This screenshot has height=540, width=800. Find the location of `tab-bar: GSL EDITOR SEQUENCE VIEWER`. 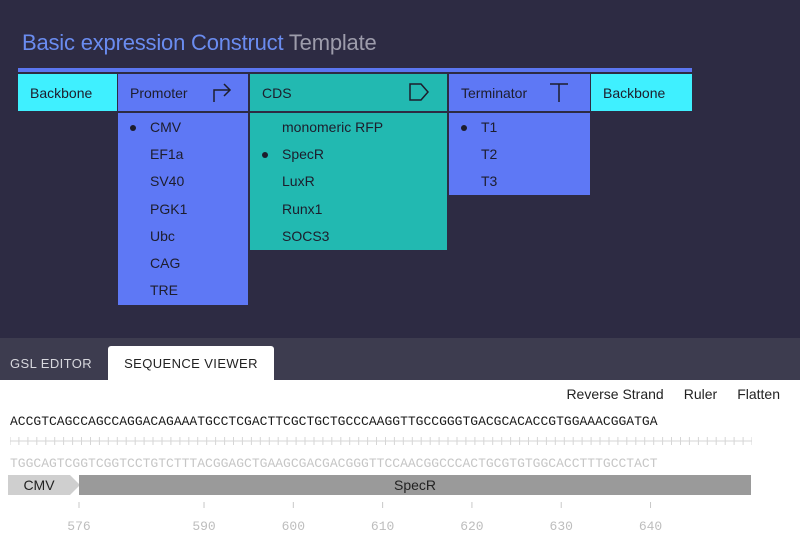

tab-bar: GSL EDITOR SEQUENCE VIEWER is located at coordinates (400, 359).